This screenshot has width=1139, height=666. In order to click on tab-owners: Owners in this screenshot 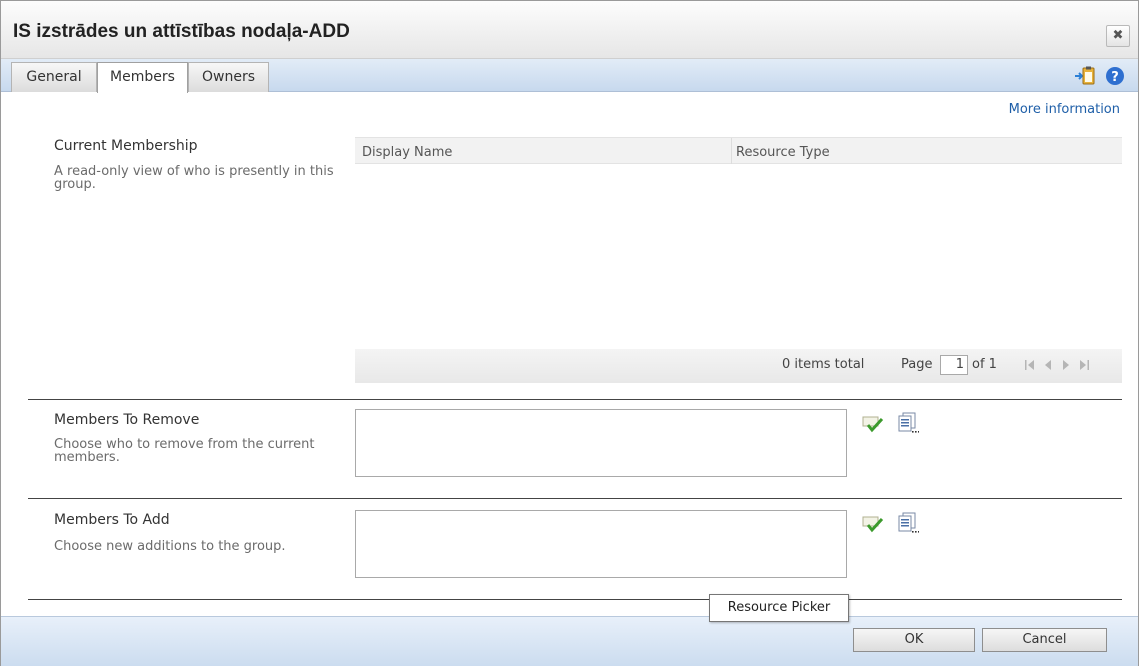, I will do `click(228, 77)`.